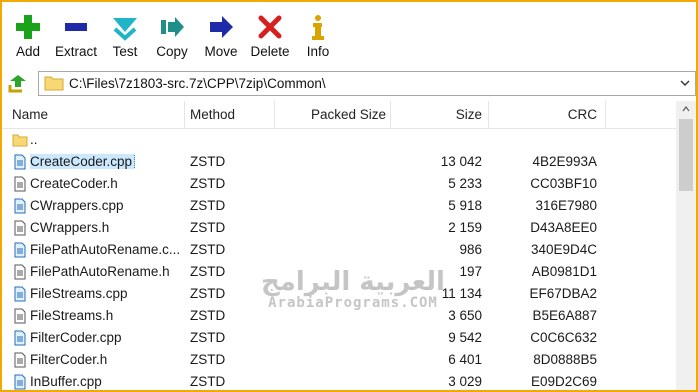 This screenshot has width=698, height=392. I want to click on file-name: CreateCoder.h, so click(74, 183).